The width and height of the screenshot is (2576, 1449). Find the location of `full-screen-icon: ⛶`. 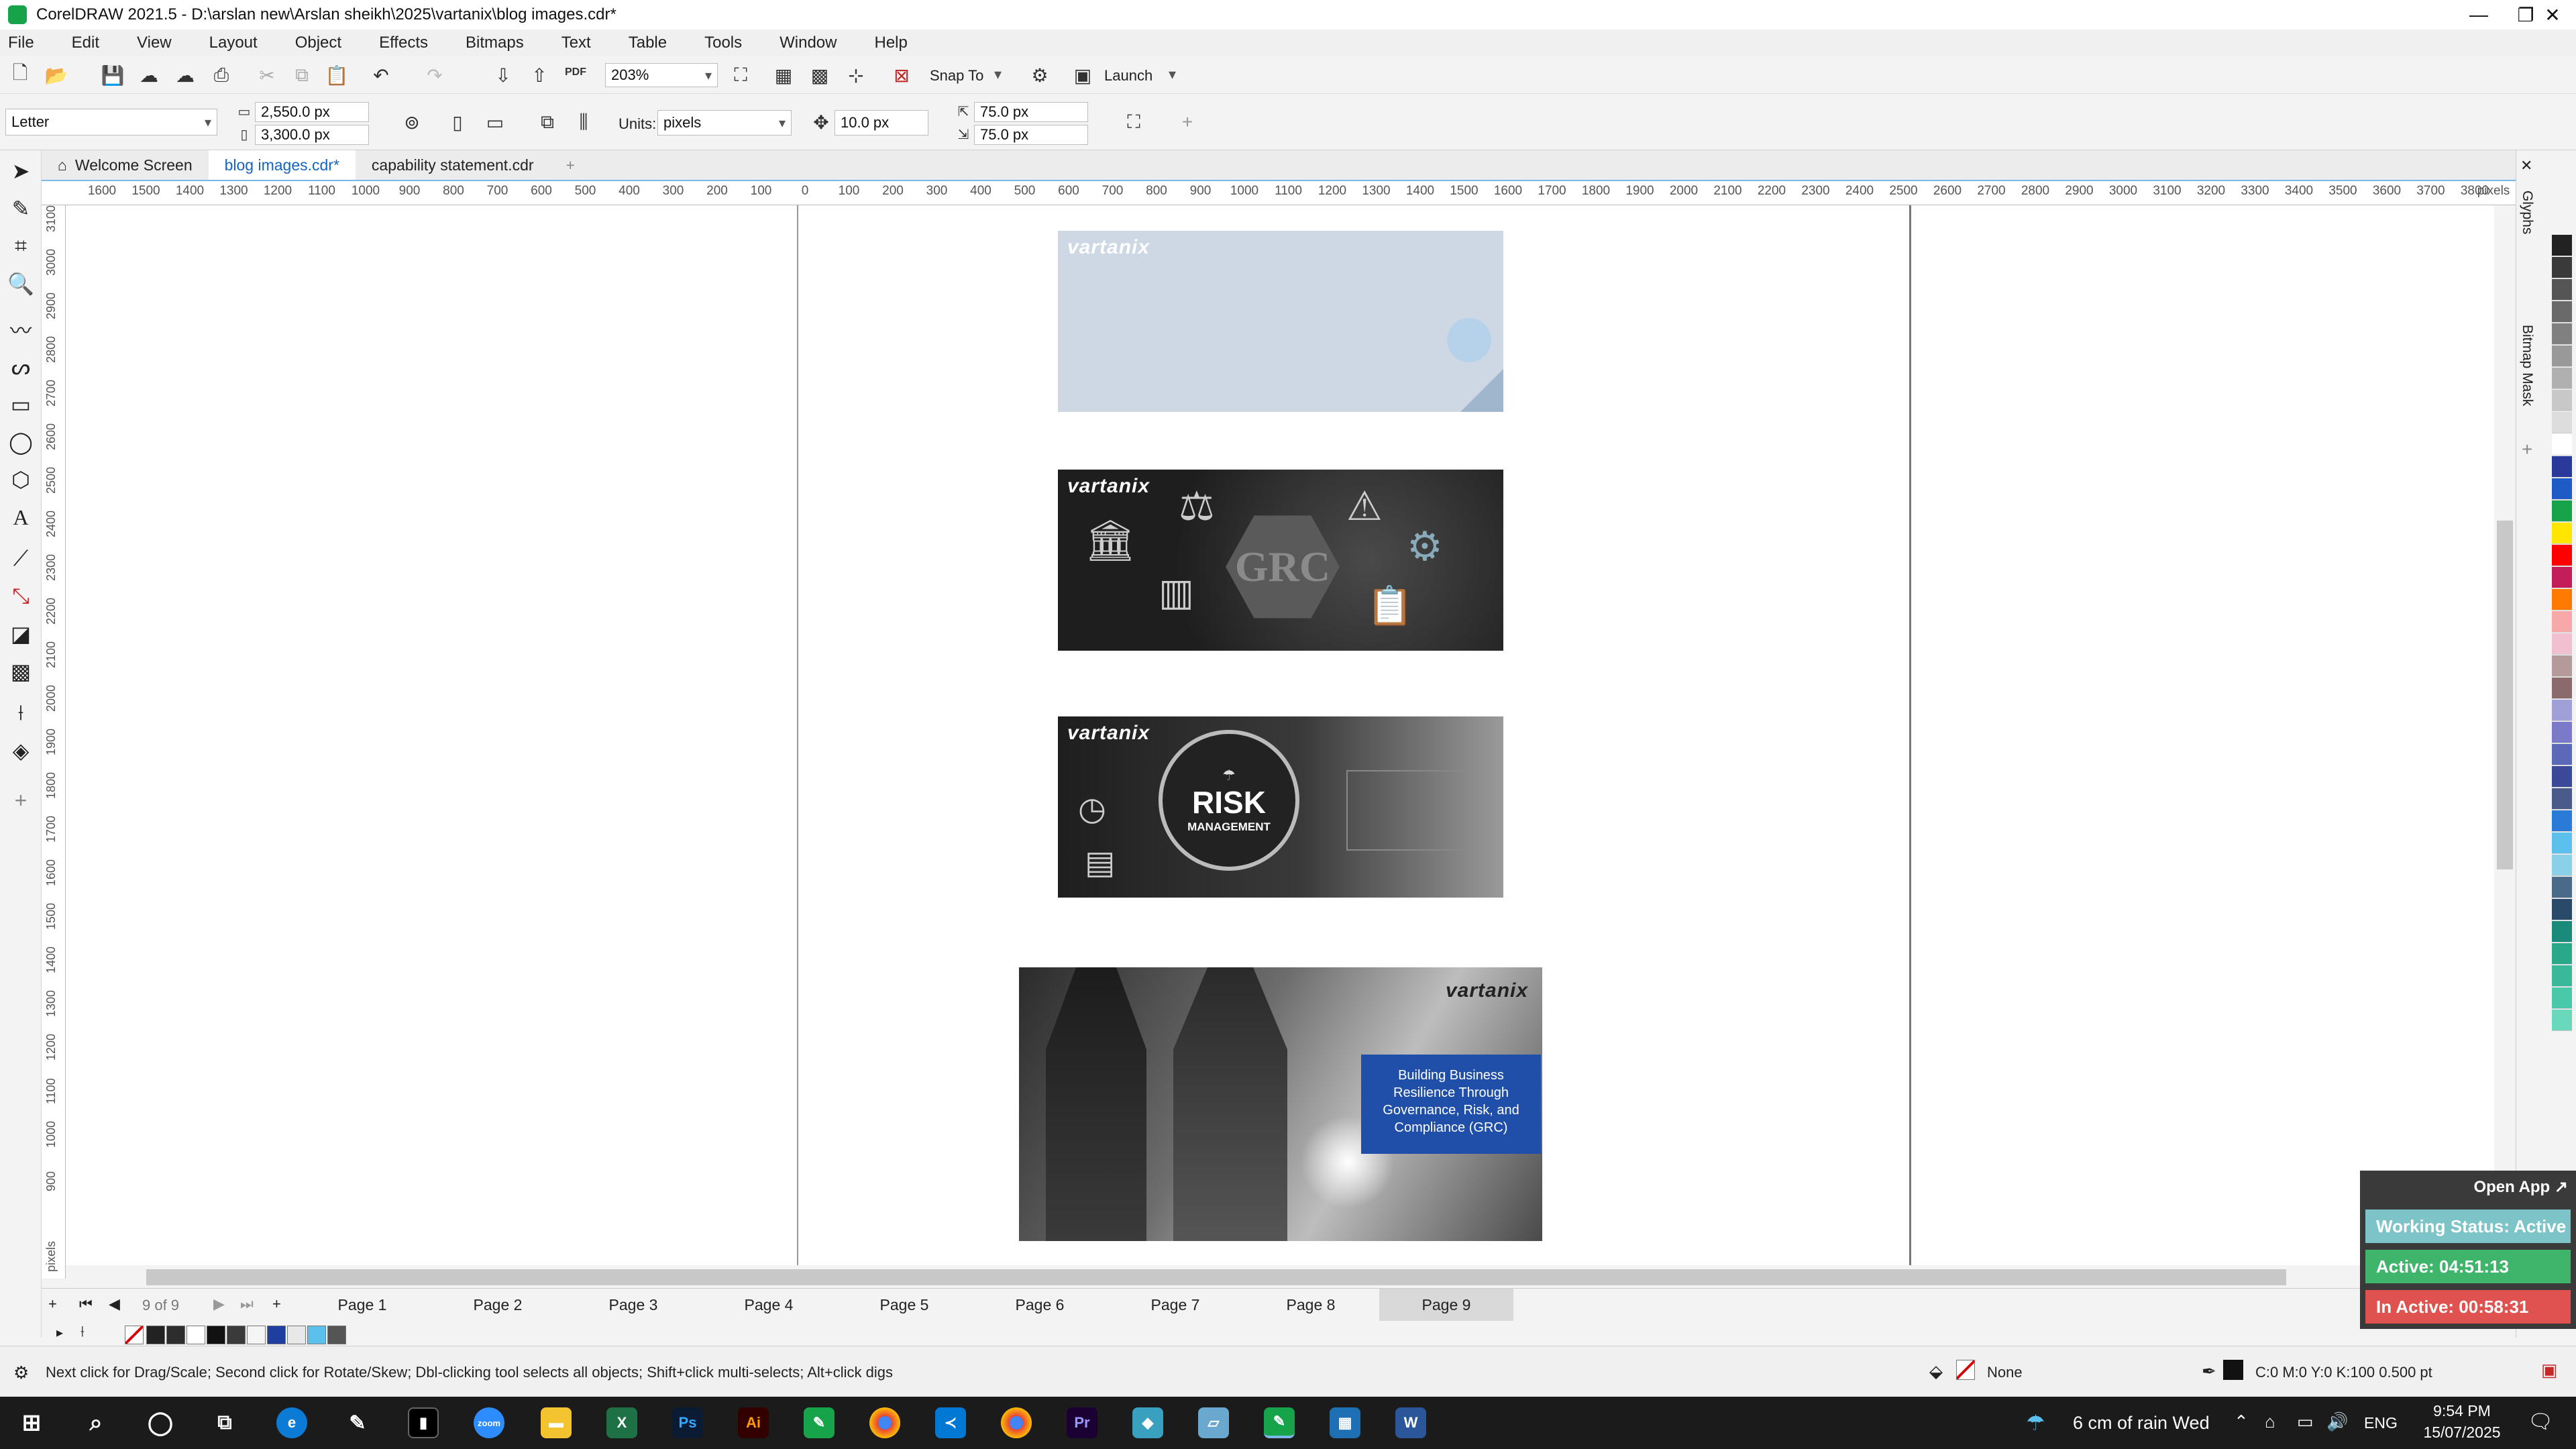

full-screen-icon: ⛶ is located at coordinates (741, 75).